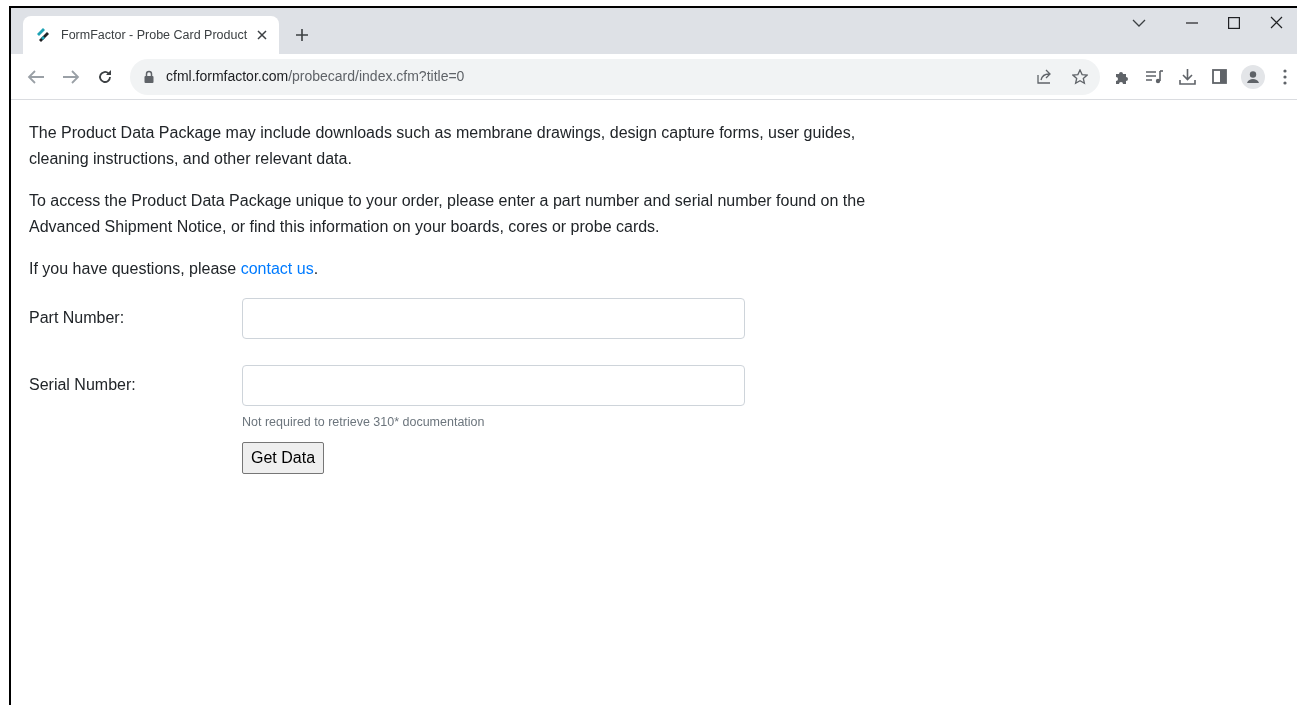  What do you see at coordinates (149, 76) in the screenshot?
I see `lock-icon` at bounding box center [149, 76].